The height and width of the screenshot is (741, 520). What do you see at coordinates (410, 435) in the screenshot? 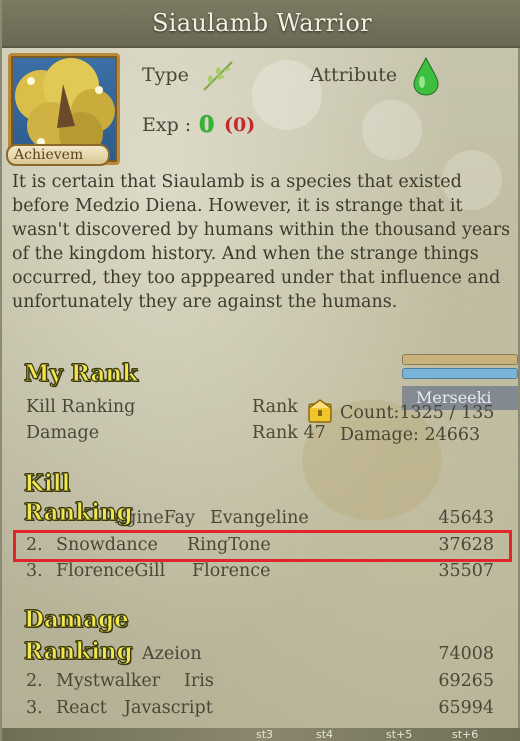
I see `damage-value: Damage: 24663` at bounding box center [410, 435].